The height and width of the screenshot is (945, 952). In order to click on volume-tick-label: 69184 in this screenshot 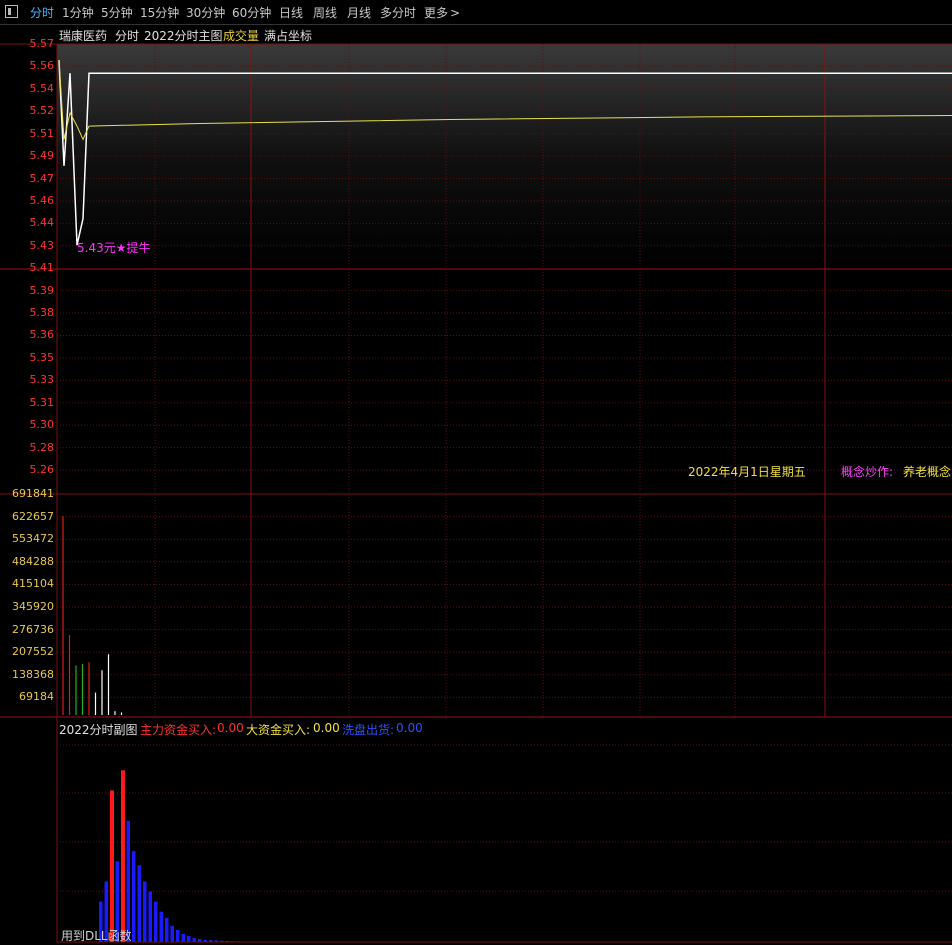, I will do `click(36, 697)`.